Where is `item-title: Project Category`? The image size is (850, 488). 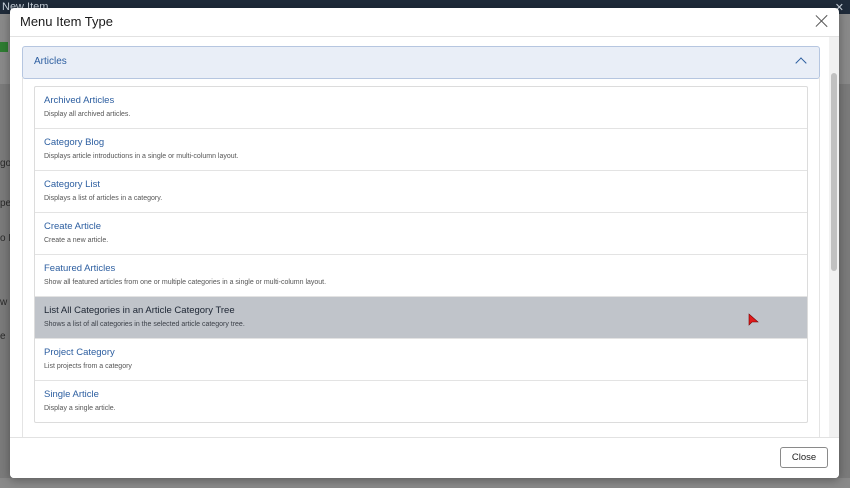 item-title: Project Category is located at coordinates (79, 352).